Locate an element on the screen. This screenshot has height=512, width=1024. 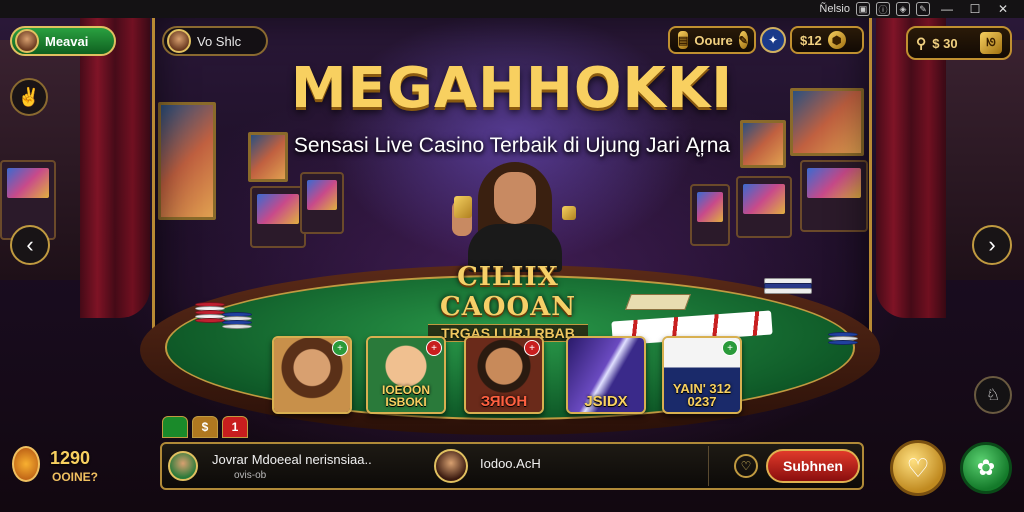
settings-button: ✦ is located at coordinates (773, 40).